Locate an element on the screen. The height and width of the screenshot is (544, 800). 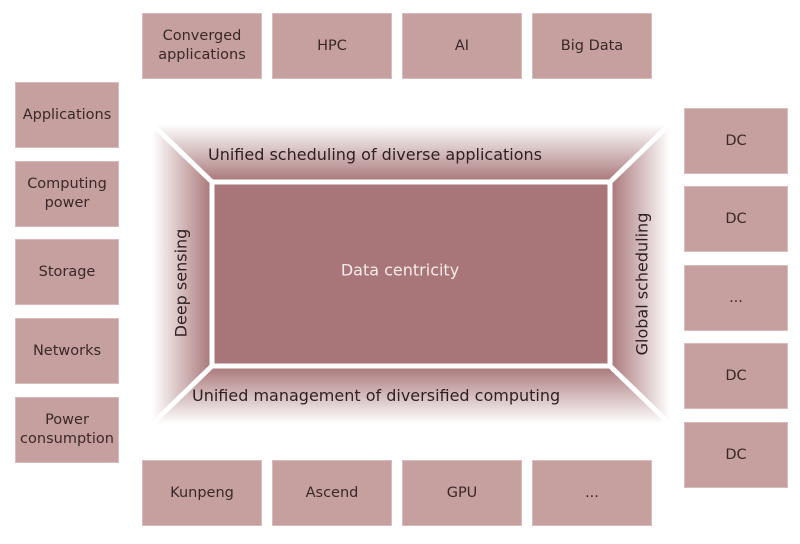
box-ai: AI is located at coordinates (462, 46).